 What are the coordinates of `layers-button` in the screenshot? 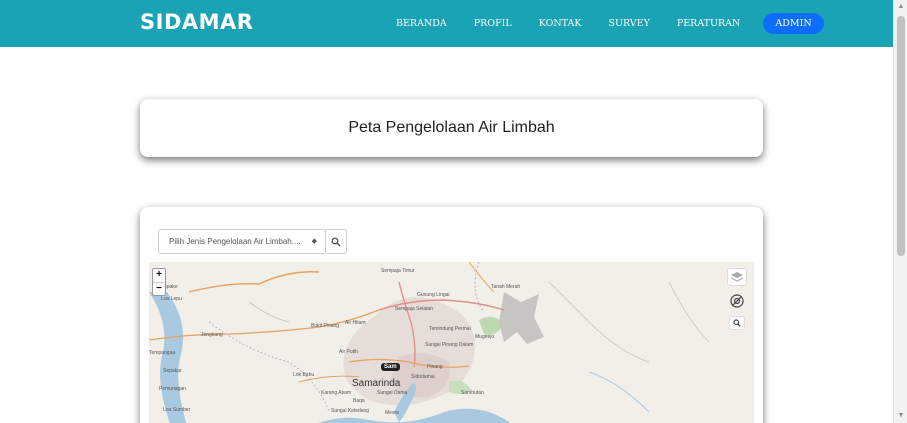 It's located at (737, 277).